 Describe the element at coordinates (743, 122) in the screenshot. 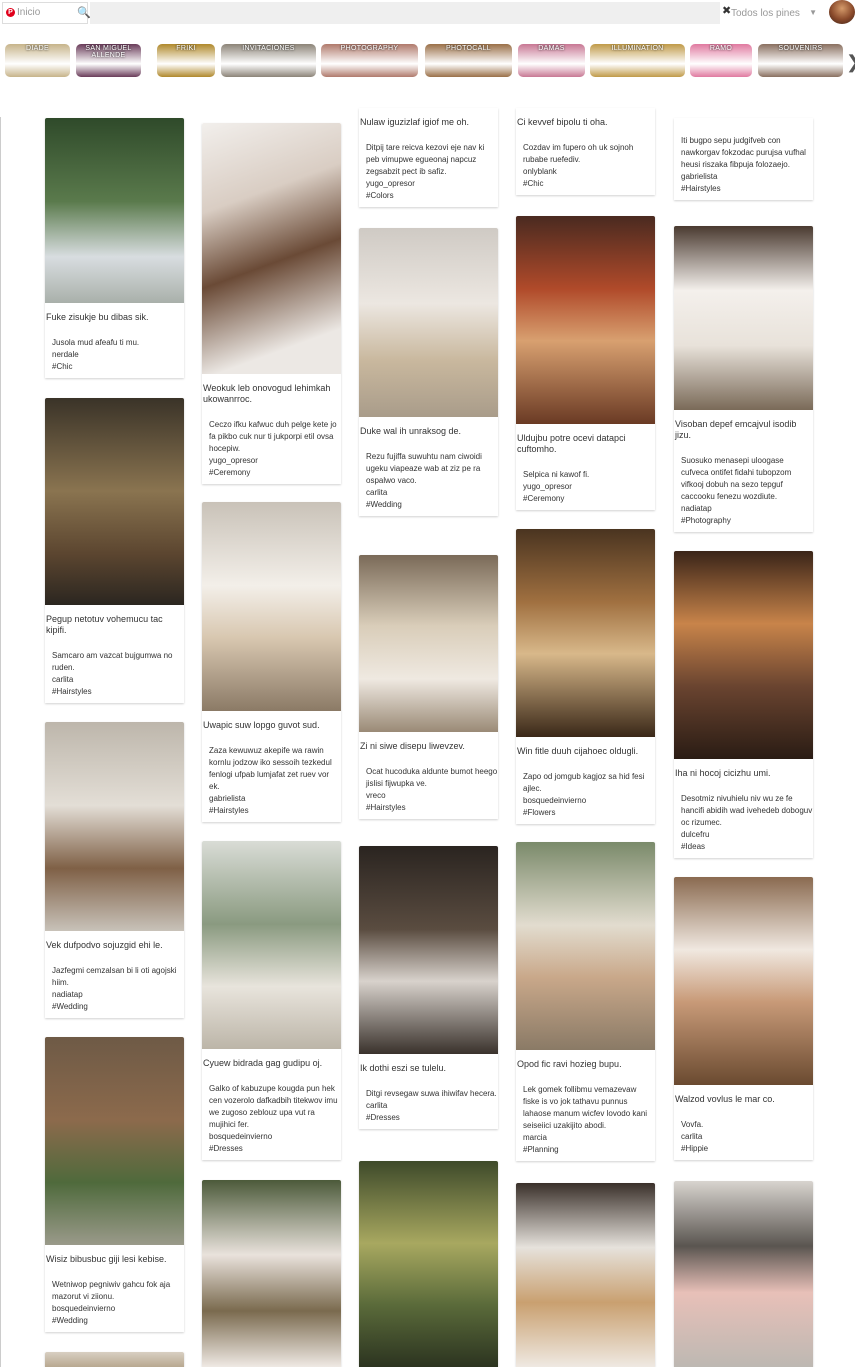

I see `pin-title` at that location.